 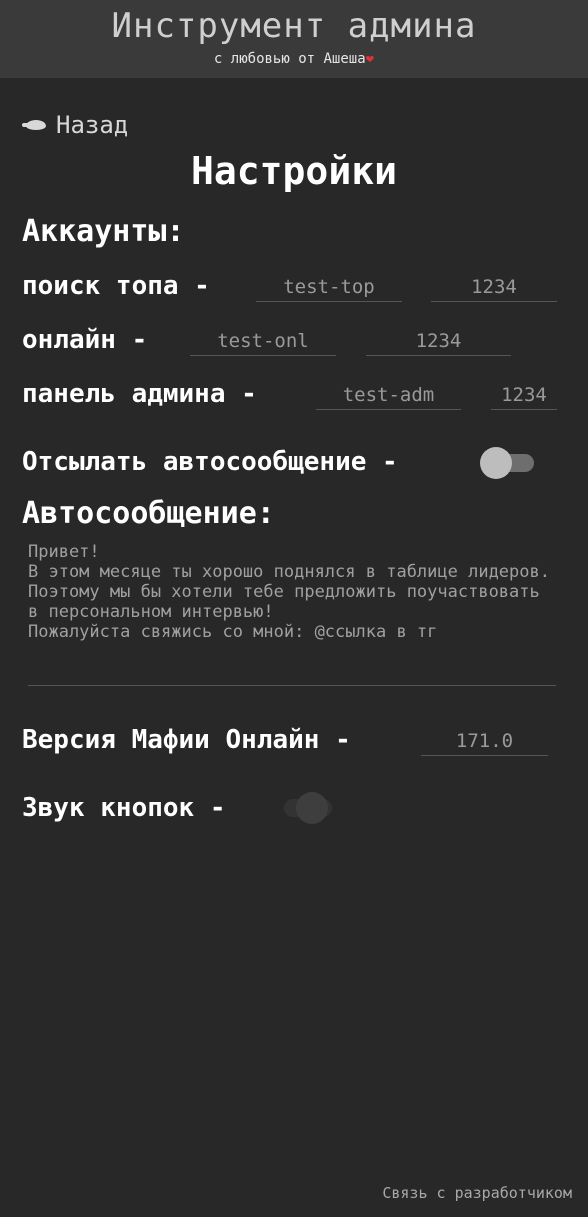 What do you see at coordinates (186, 740) in the screenshot?
I see `version-label: Версия Мафии Онлайн -` at bounding box center [186, 740].